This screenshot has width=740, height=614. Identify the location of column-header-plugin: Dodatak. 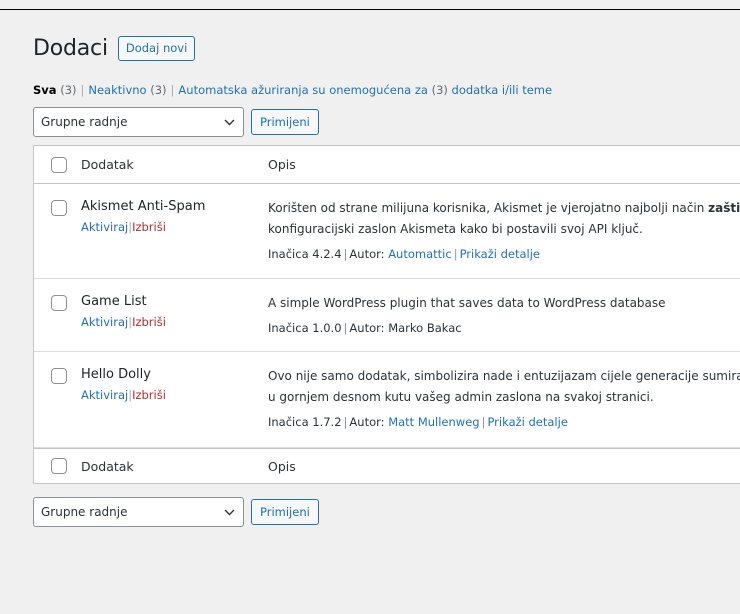
(107, 164).